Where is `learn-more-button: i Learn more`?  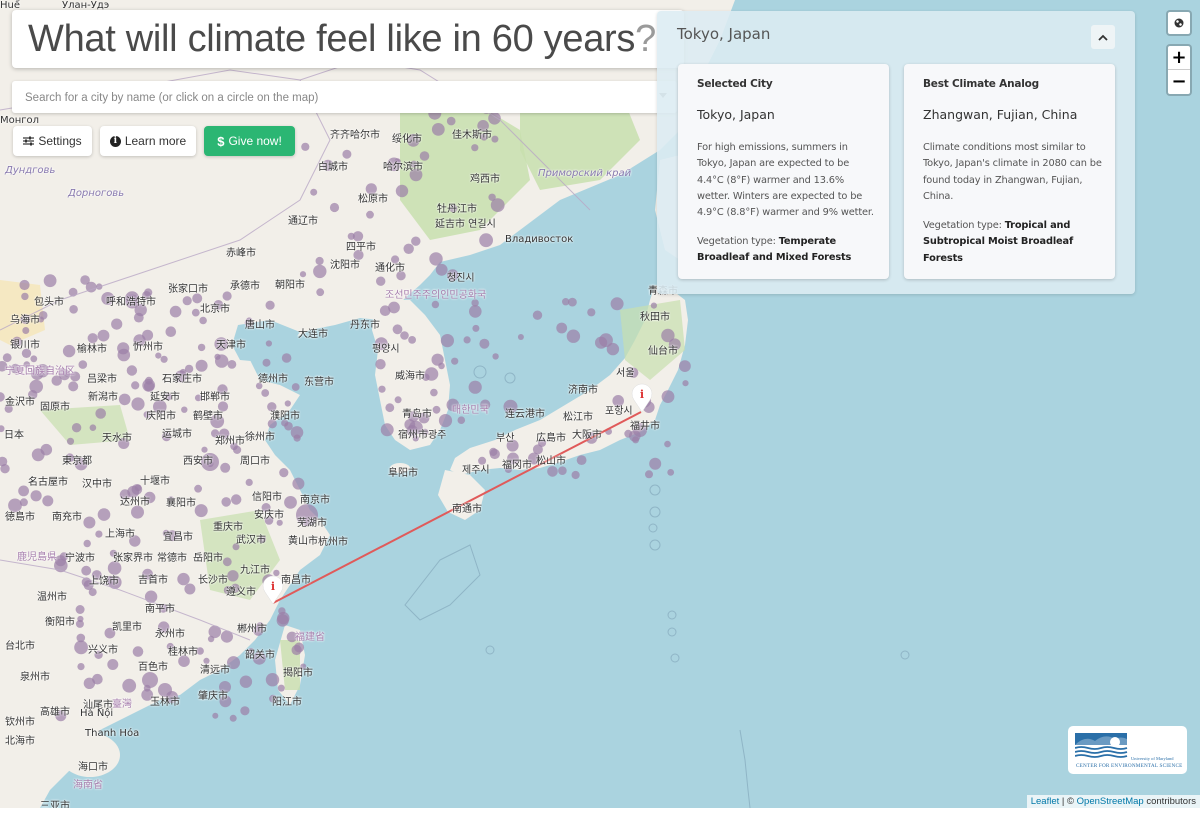
learn-more-button: i Learn more is located at coordinates (148, 141).